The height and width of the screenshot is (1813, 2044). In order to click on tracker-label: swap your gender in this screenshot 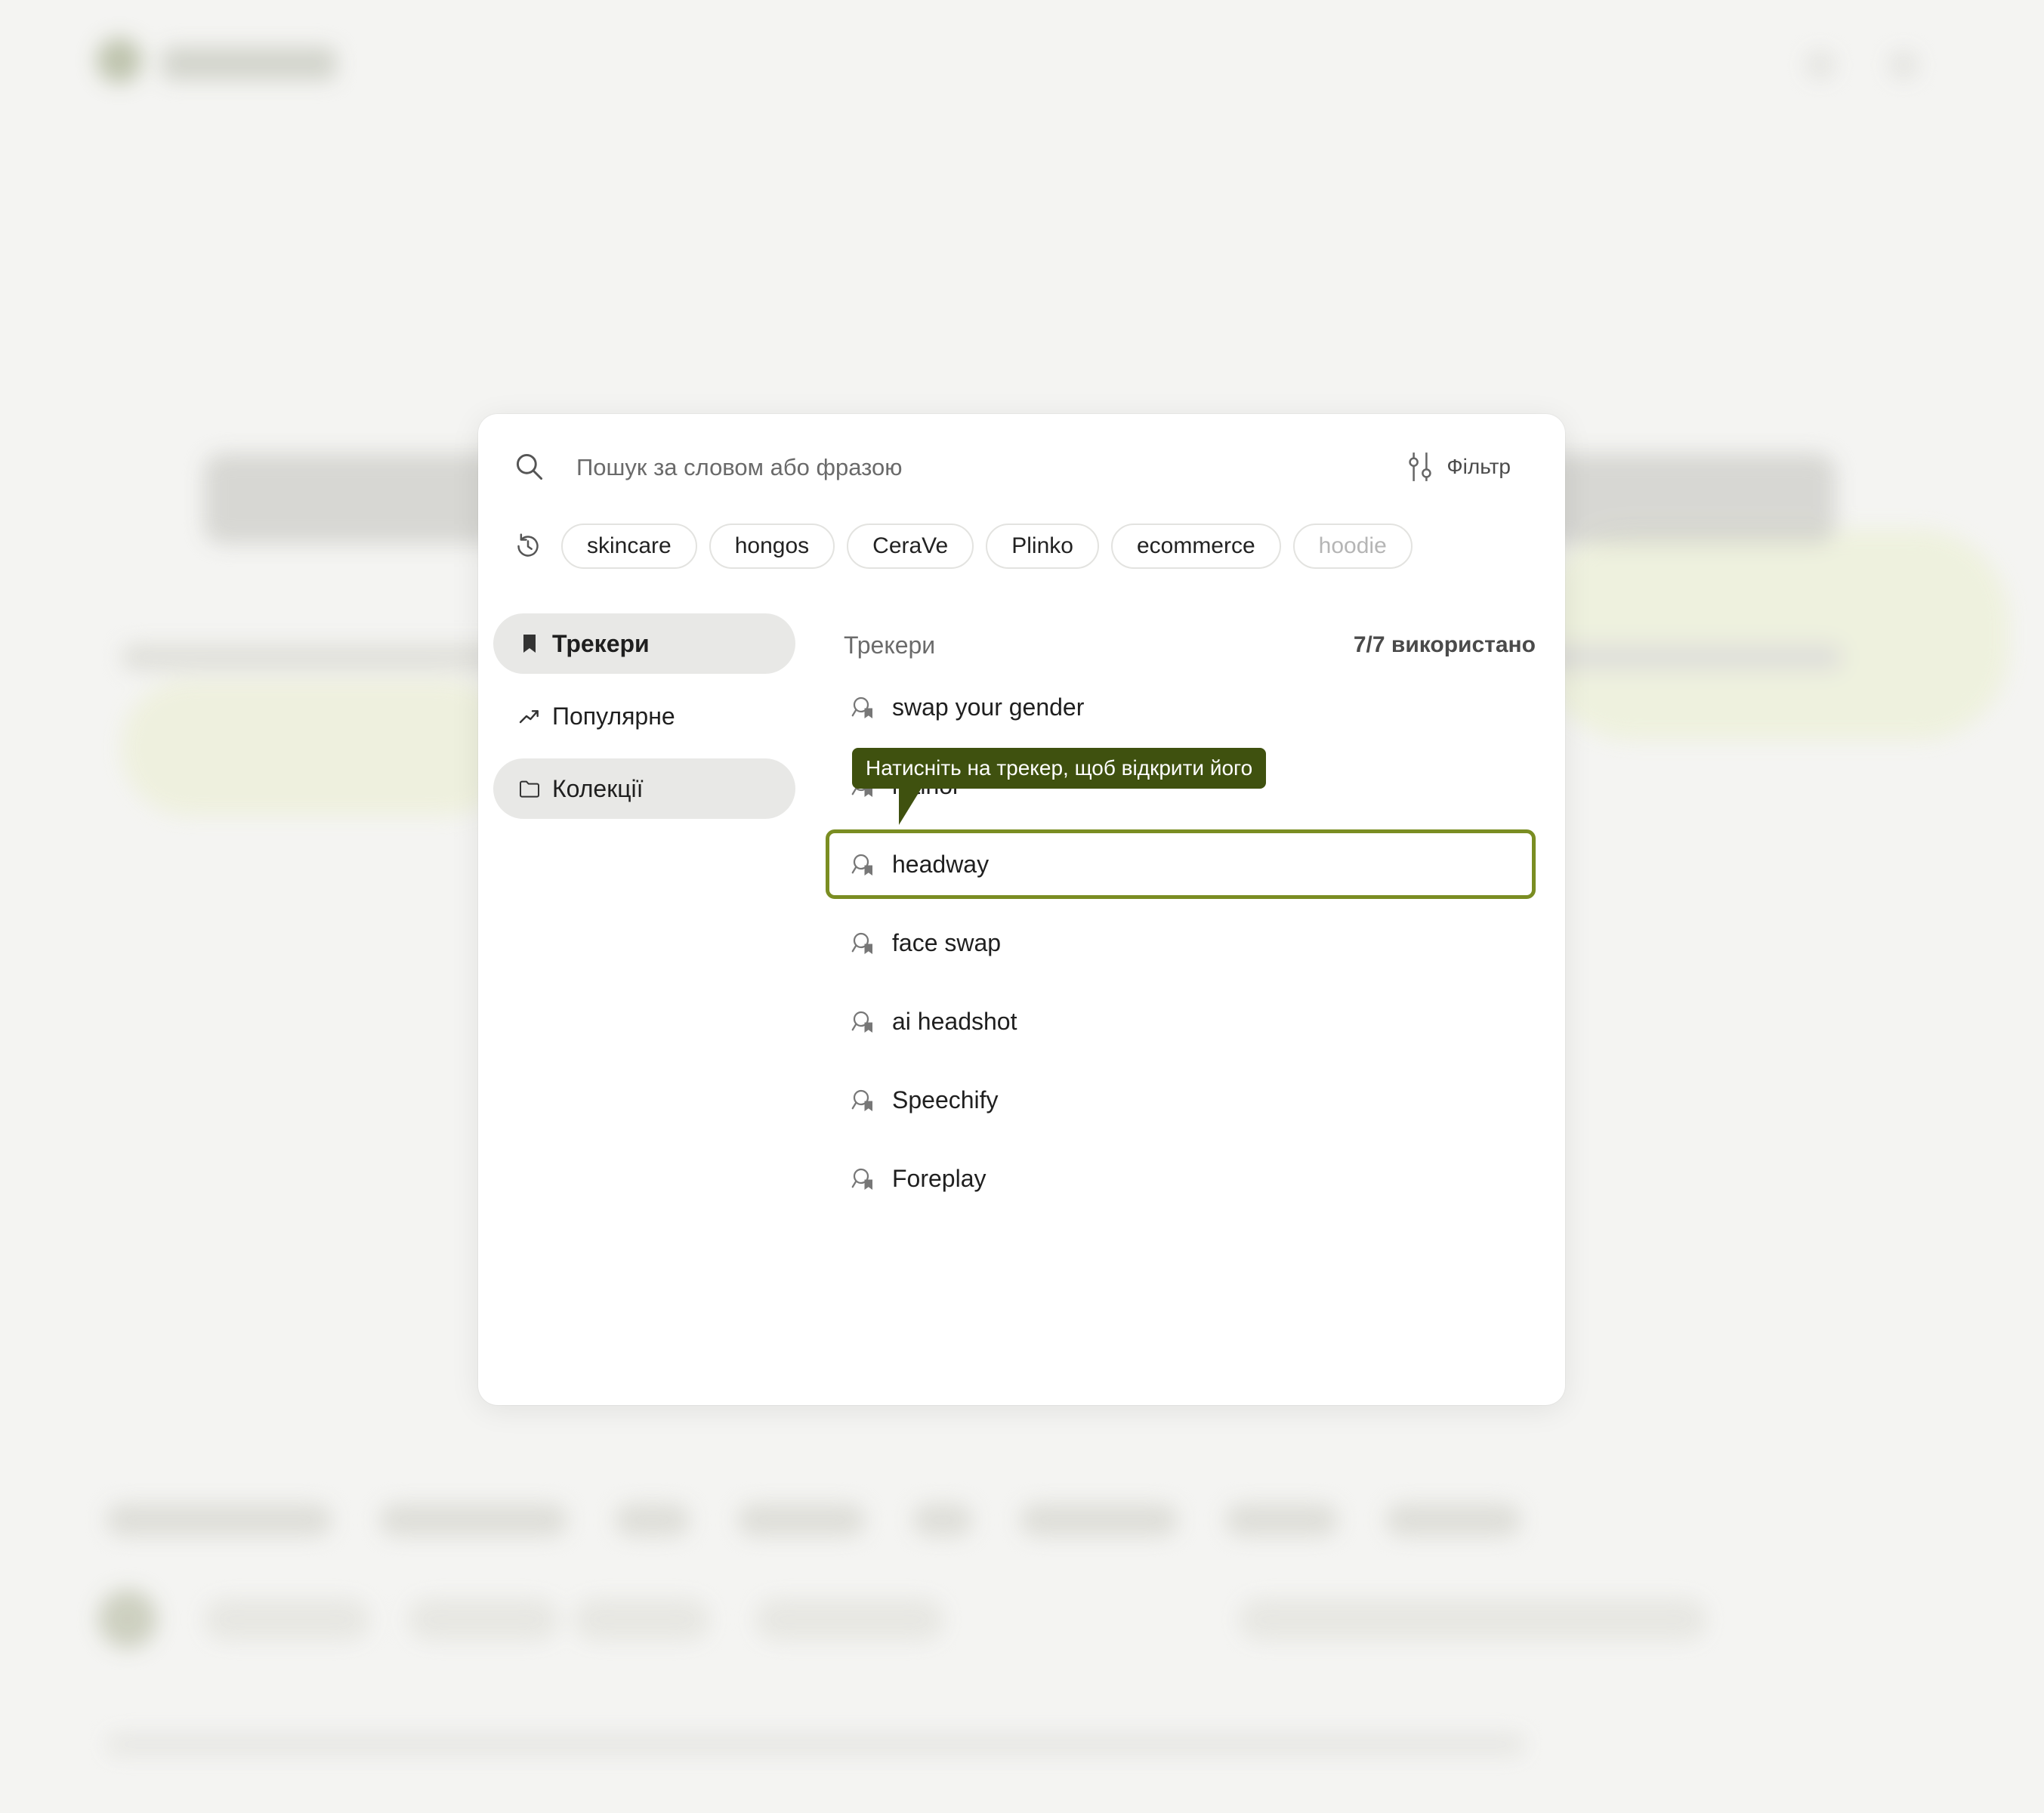, I will do `click(988, 707)`.